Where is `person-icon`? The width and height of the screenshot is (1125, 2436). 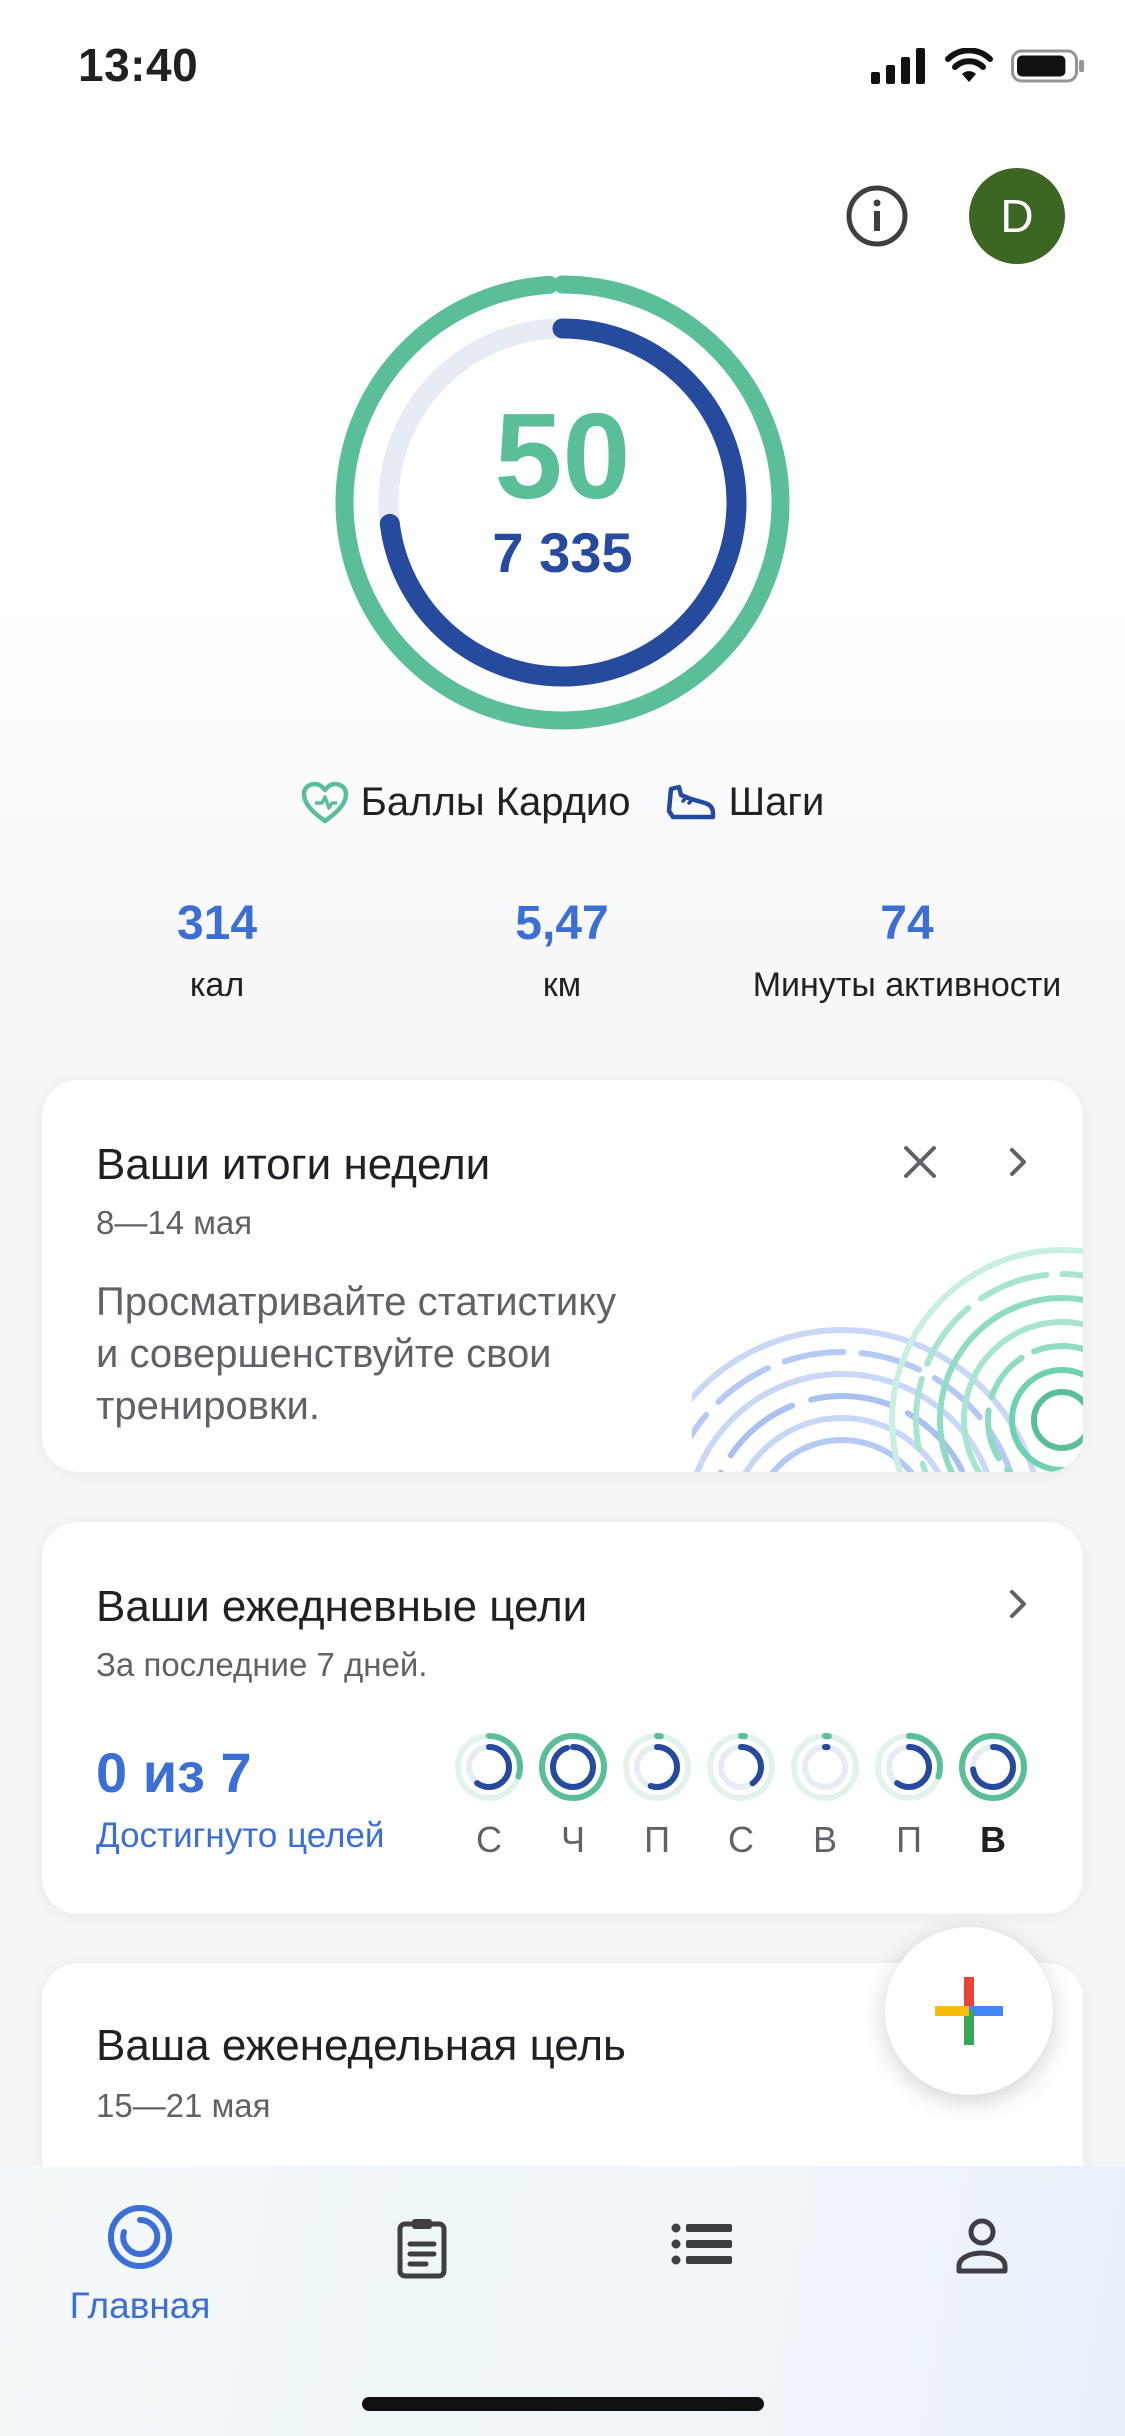
person-icon is located at coordinates (982, 2246).